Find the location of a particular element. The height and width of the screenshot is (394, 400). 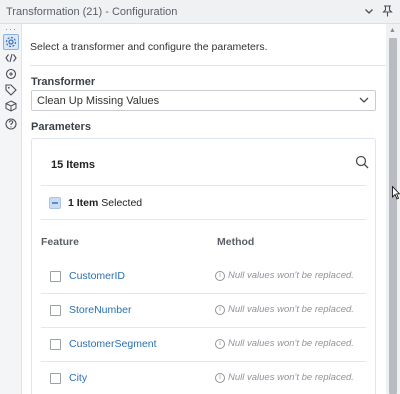

parameters-label: Parameters is located at coordinates (61, 127).